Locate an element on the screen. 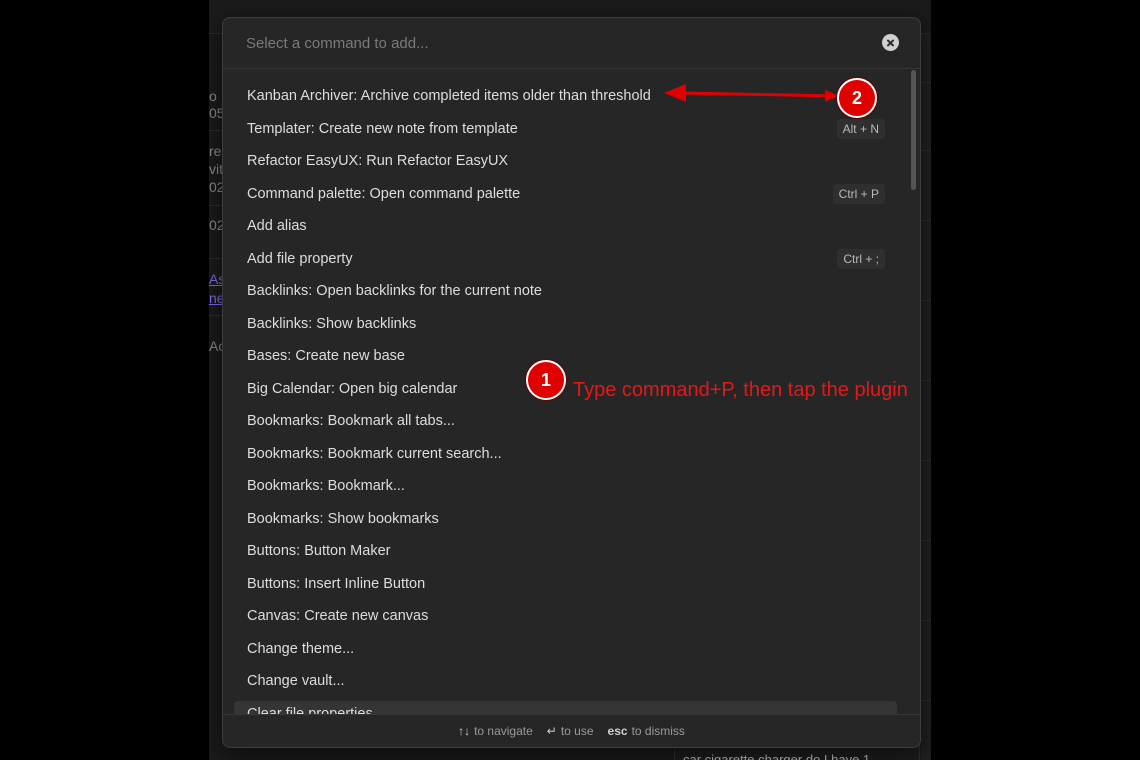 This screenshot has width=1140, height=760. background-text-fragment: re is located at coordinates (215, 151).